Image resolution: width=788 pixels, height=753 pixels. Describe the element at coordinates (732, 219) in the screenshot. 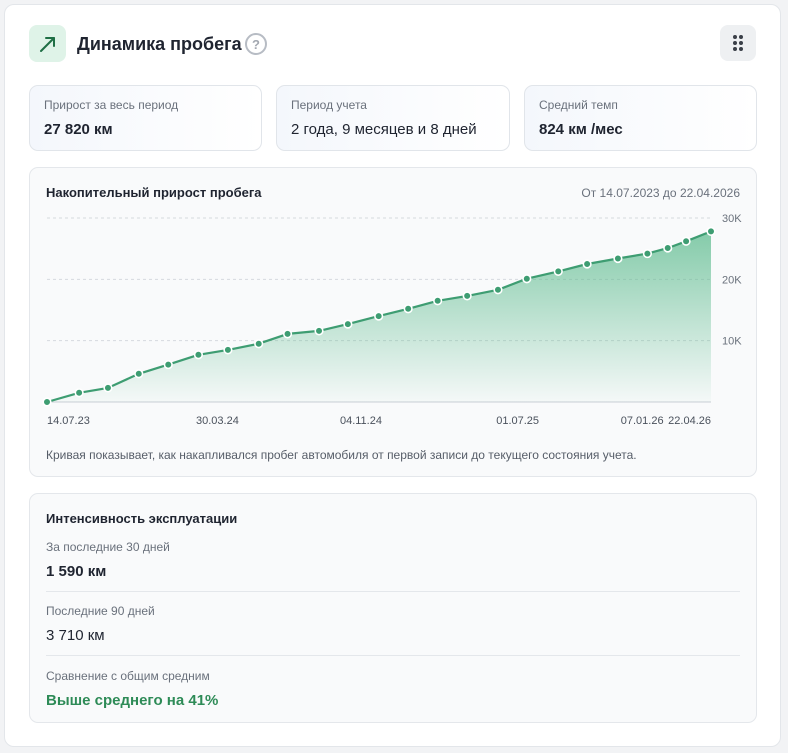

I see `y-tick-label: 30K` at that location.